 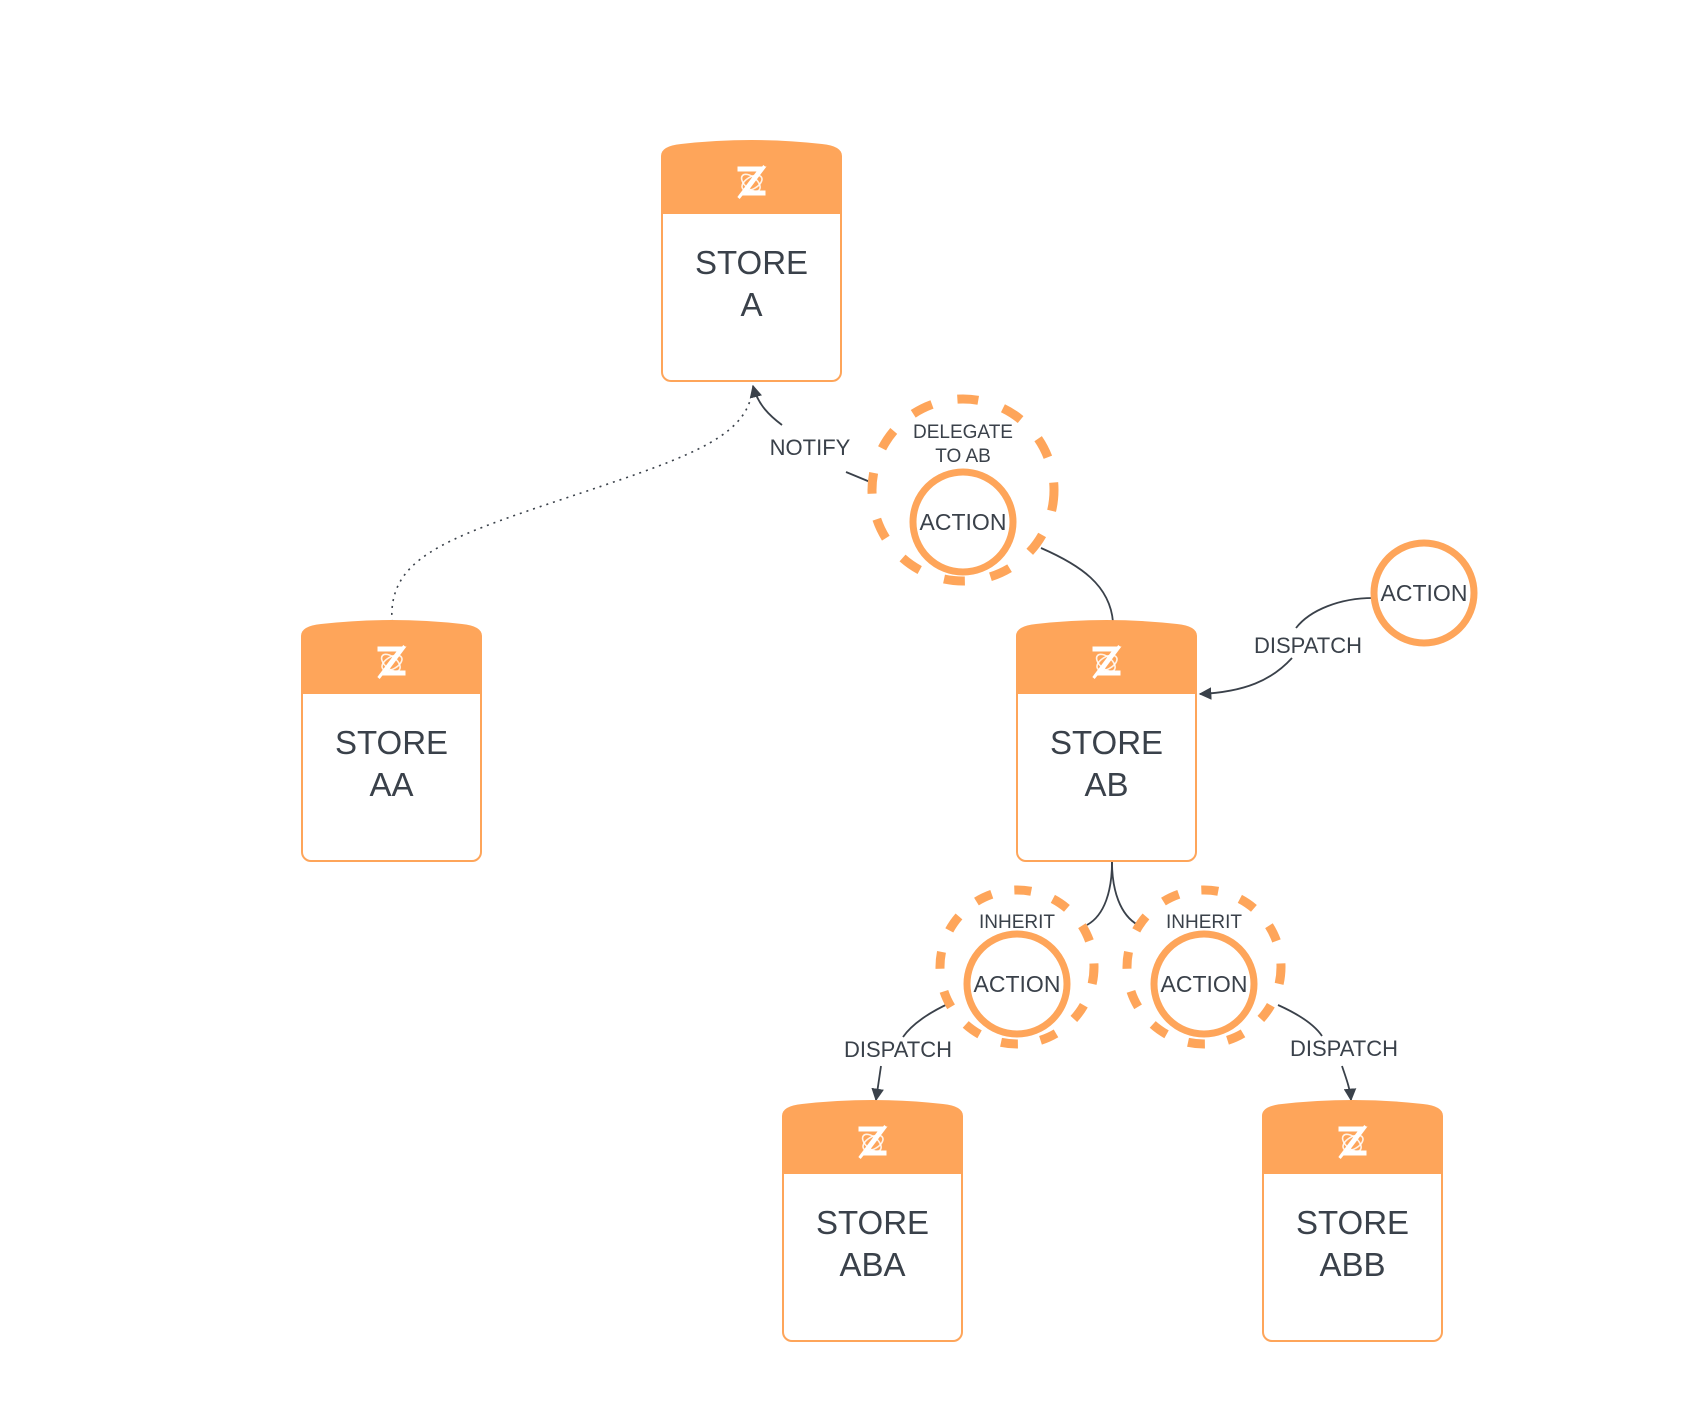 I want to click on ring-label-line2: TO AB, so click(x=963, y=456).